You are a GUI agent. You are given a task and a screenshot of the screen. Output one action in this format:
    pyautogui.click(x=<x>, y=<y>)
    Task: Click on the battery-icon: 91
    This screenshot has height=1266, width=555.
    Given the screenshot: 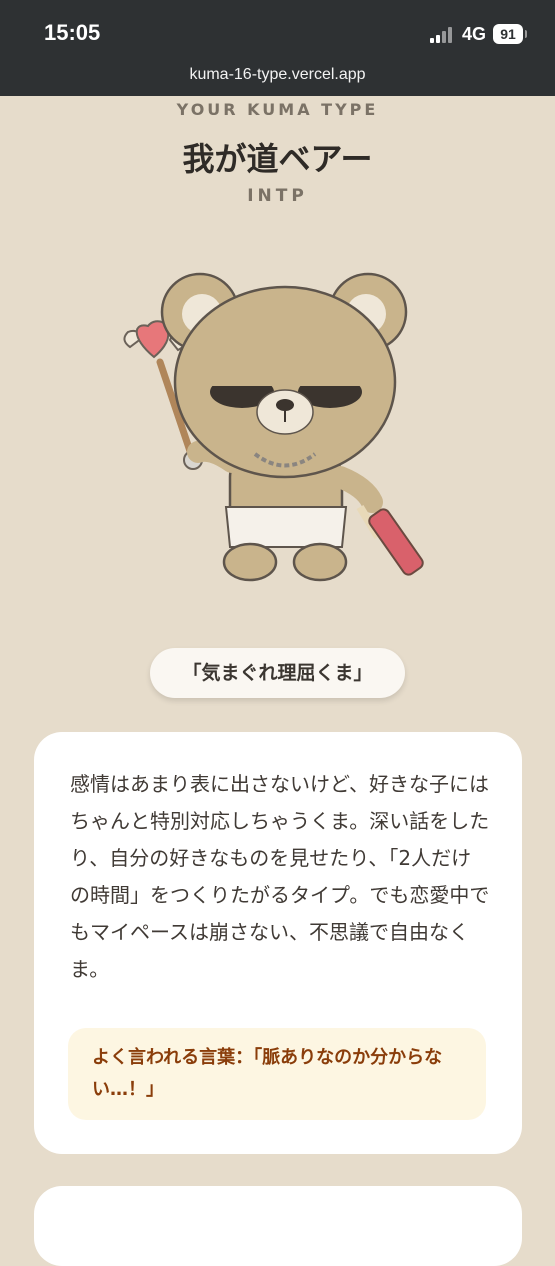 What is the action you would take?
    pyautogui.click(x=510, y=34)
    